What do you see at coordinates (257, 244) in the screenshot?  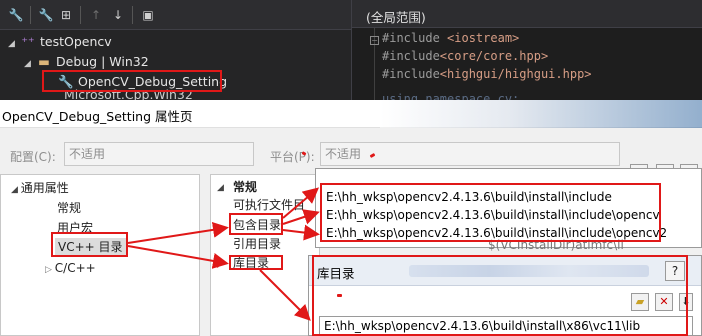 I see `prop-reference-dirs: 引用目录` at bounding box center [257, 244].